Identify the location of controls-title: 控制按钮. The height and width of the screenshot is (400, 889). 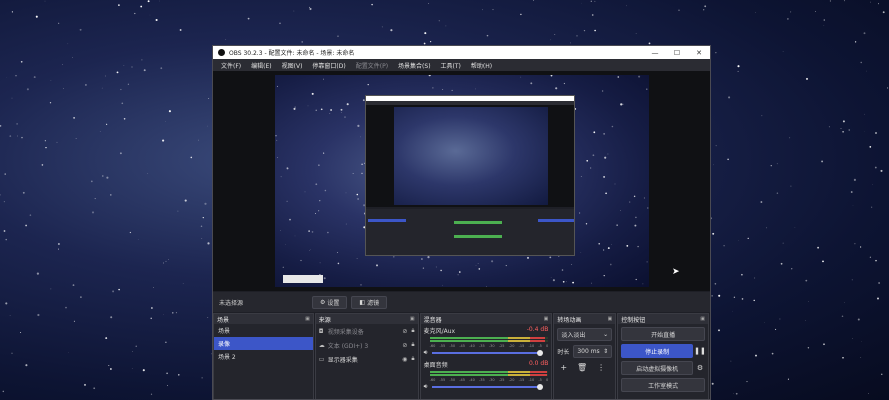
(633, 320).